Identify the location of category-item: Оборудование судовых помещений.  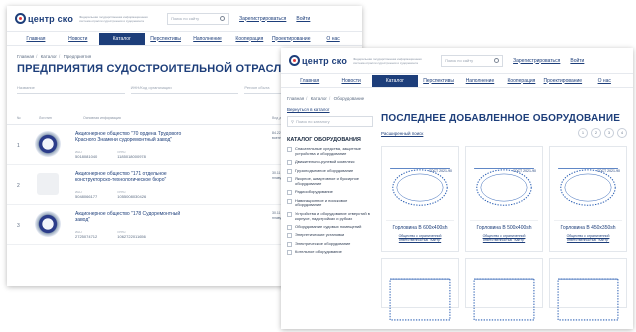
(330, 226).